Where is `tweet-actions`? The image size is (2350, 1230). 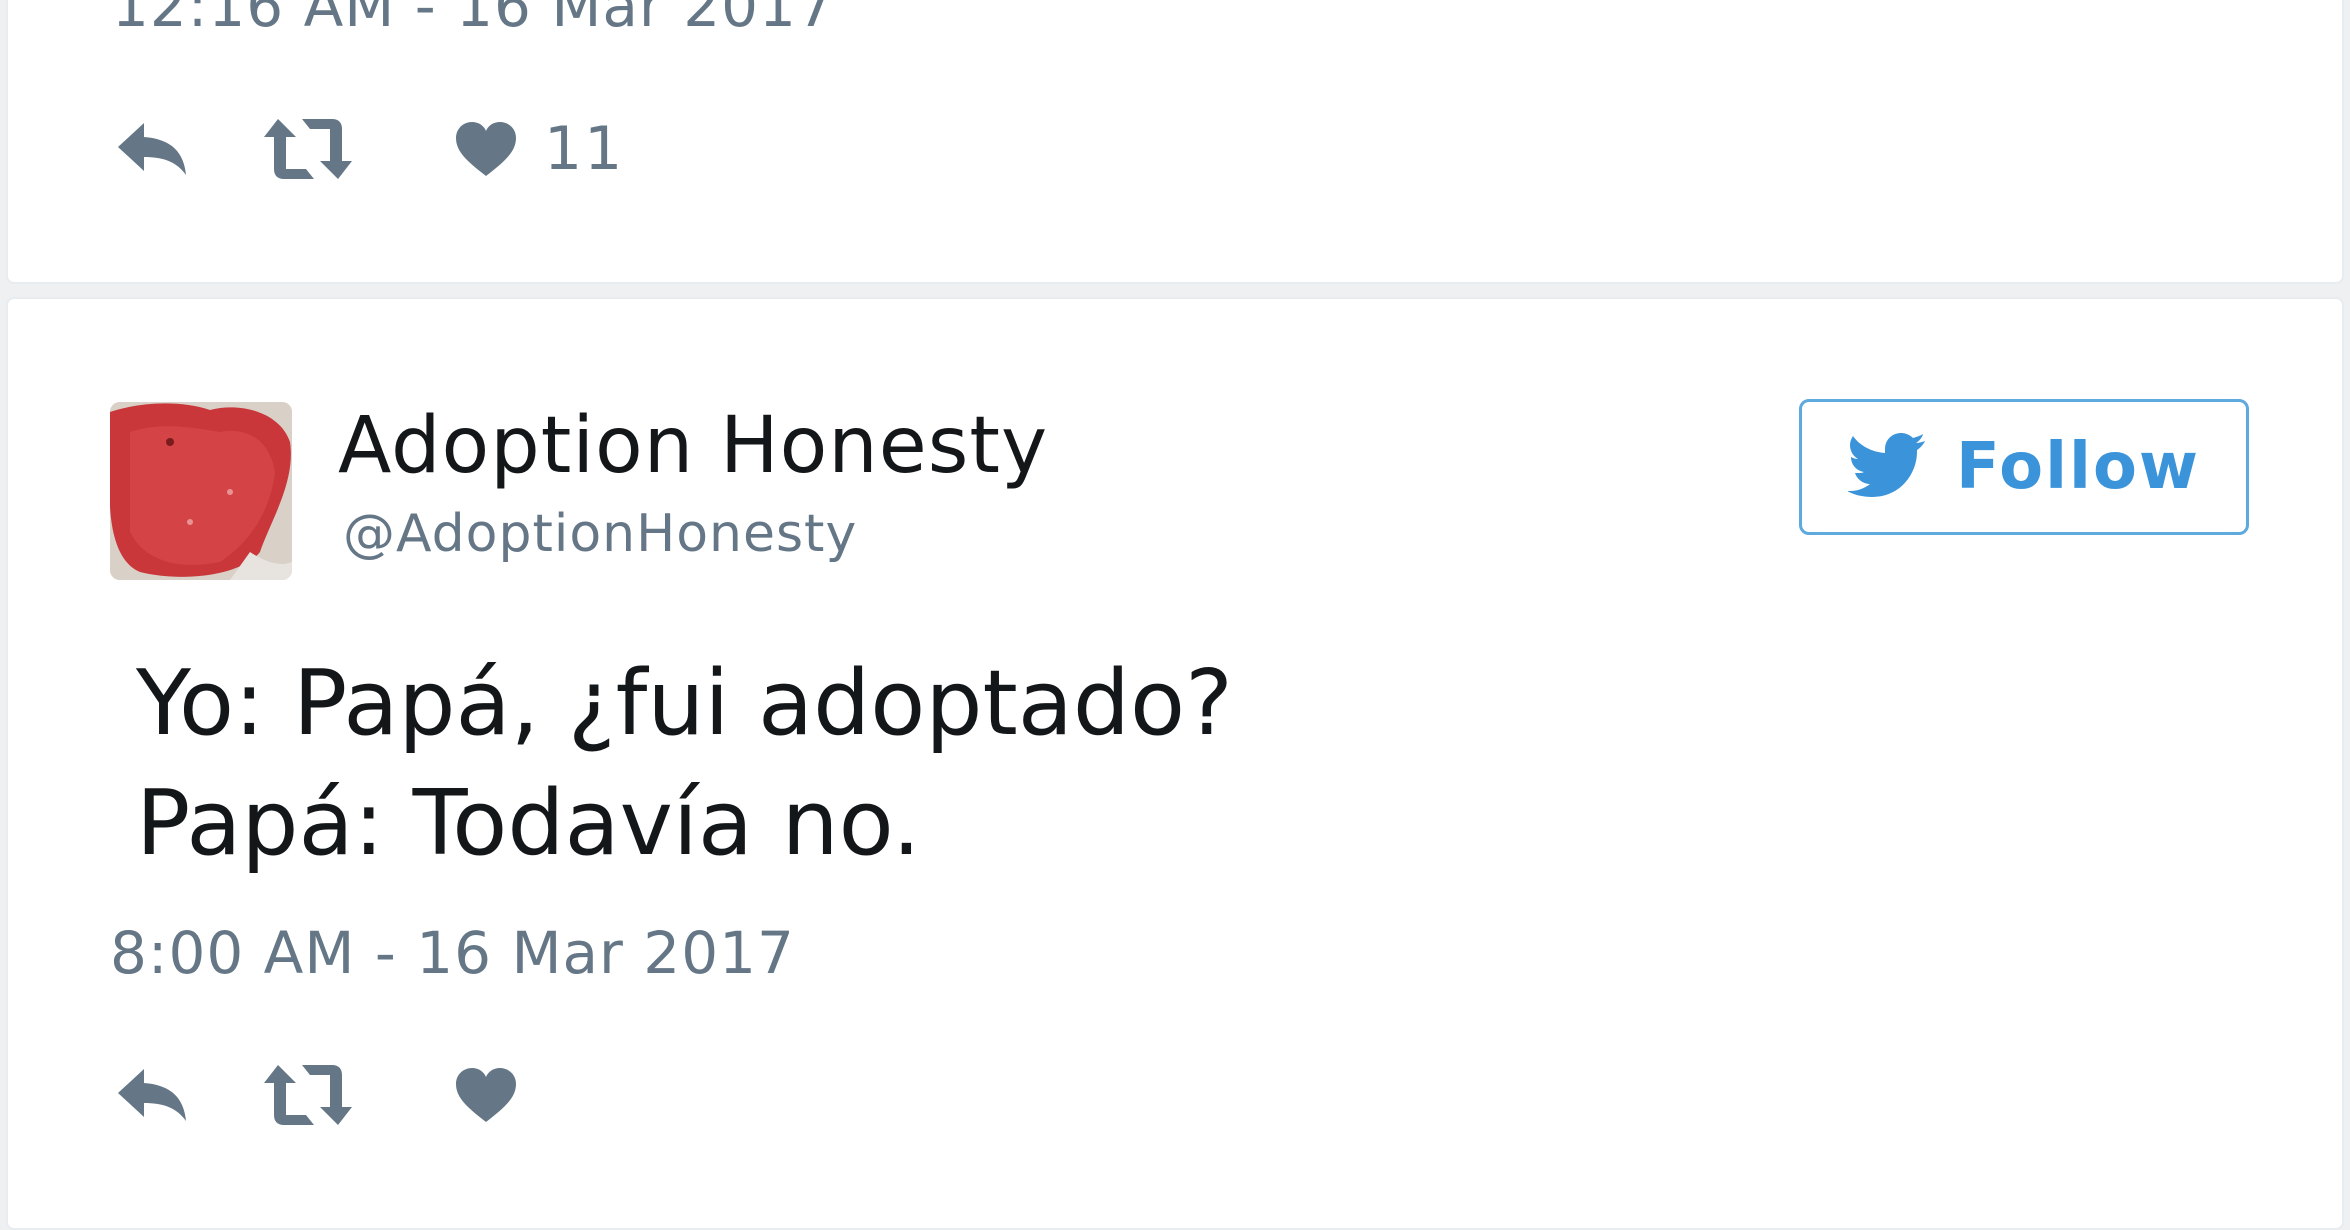 tweet-actions is located at coordinates (316, 1095).